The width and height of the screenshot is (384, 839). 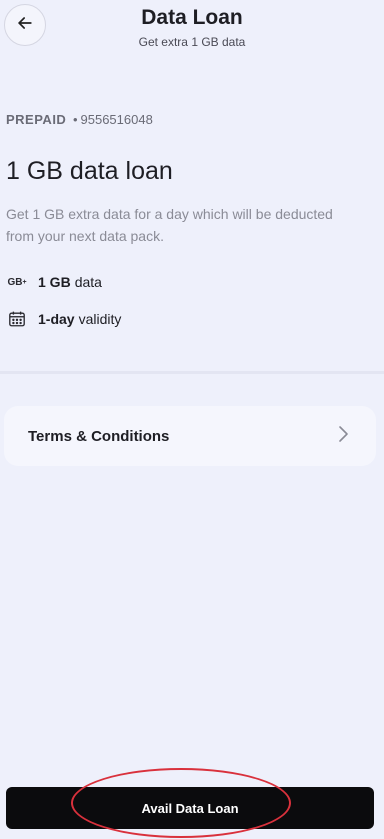 What do you see at coordinates (36, 119) in the screenshot?
I see `account-type: PREPAID` at bounding box center [36, 119].